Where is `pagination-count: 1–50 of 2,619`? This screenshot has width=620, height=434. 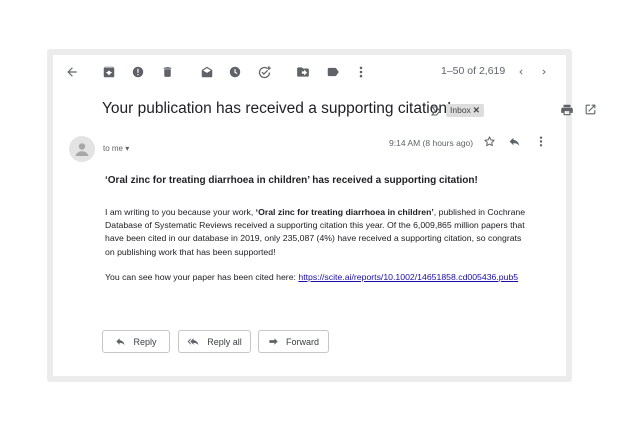 pagination-count: 1–50 of 2,619 is located at coordinates (473, 71).